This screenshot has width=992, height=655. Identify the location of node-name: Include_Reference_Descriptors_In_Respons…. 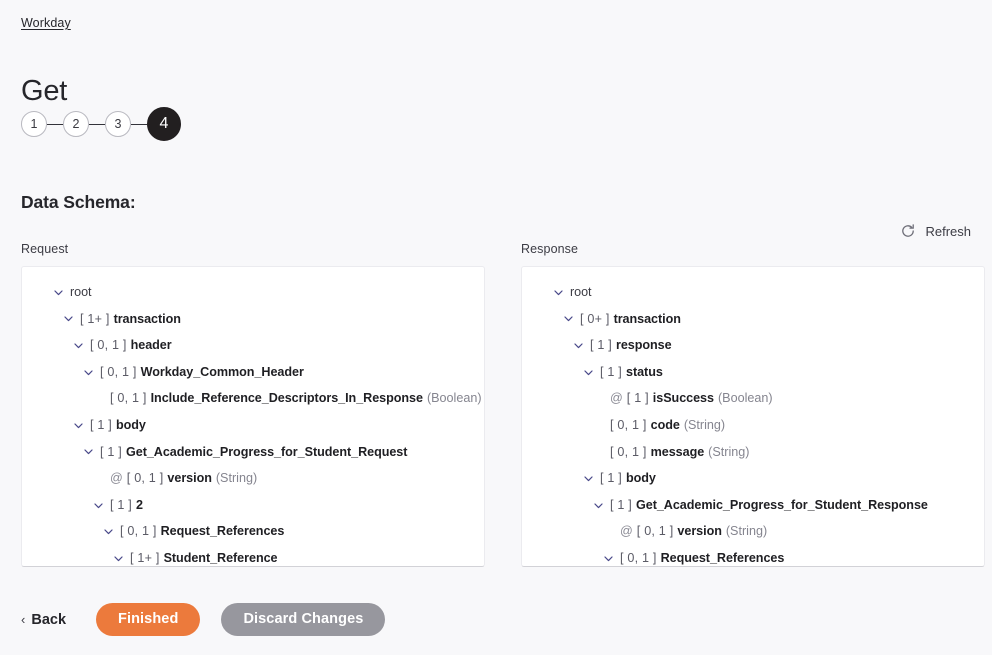
(286, 398).